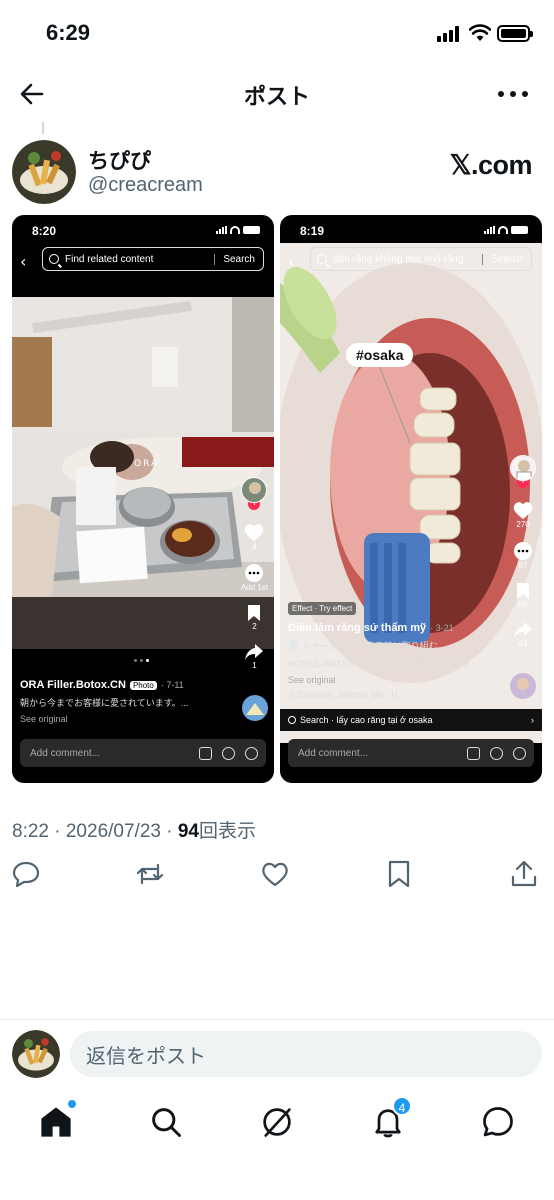 The height and width of the screenshot is (1200, 554). I want to click on post-header: ポスト, so click(277, 94).